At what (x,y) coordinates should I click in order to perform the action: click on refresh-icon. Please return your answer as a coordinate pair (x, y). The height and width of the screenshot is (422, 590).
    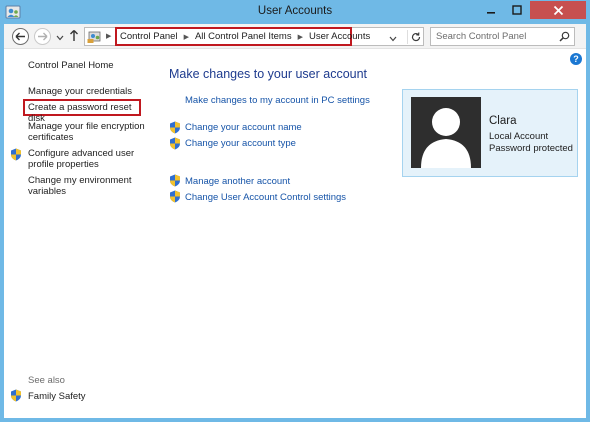
    Looking at the image, I should click on (416, 37).